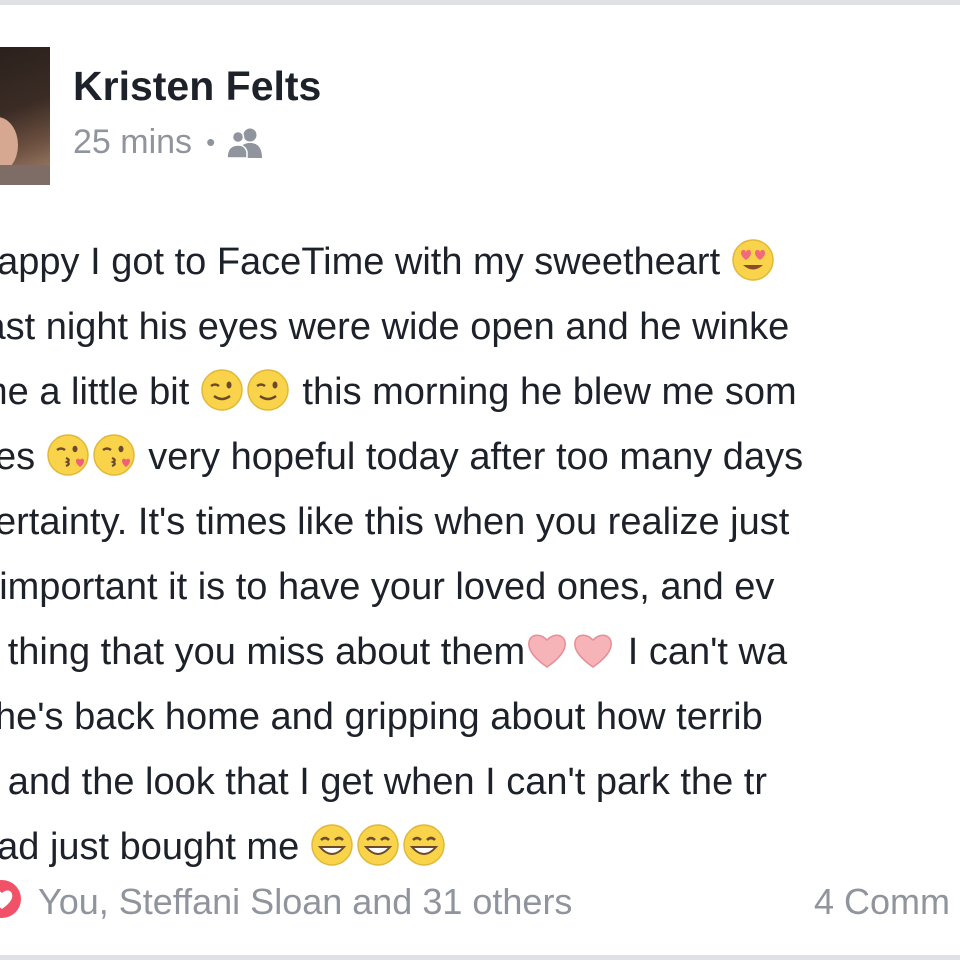 The height and width of the screenshot is (960, 960). Describe the element at coordinates (155, 847) in the screenshot. I see `post-text-segment: had just bought me` at that location.